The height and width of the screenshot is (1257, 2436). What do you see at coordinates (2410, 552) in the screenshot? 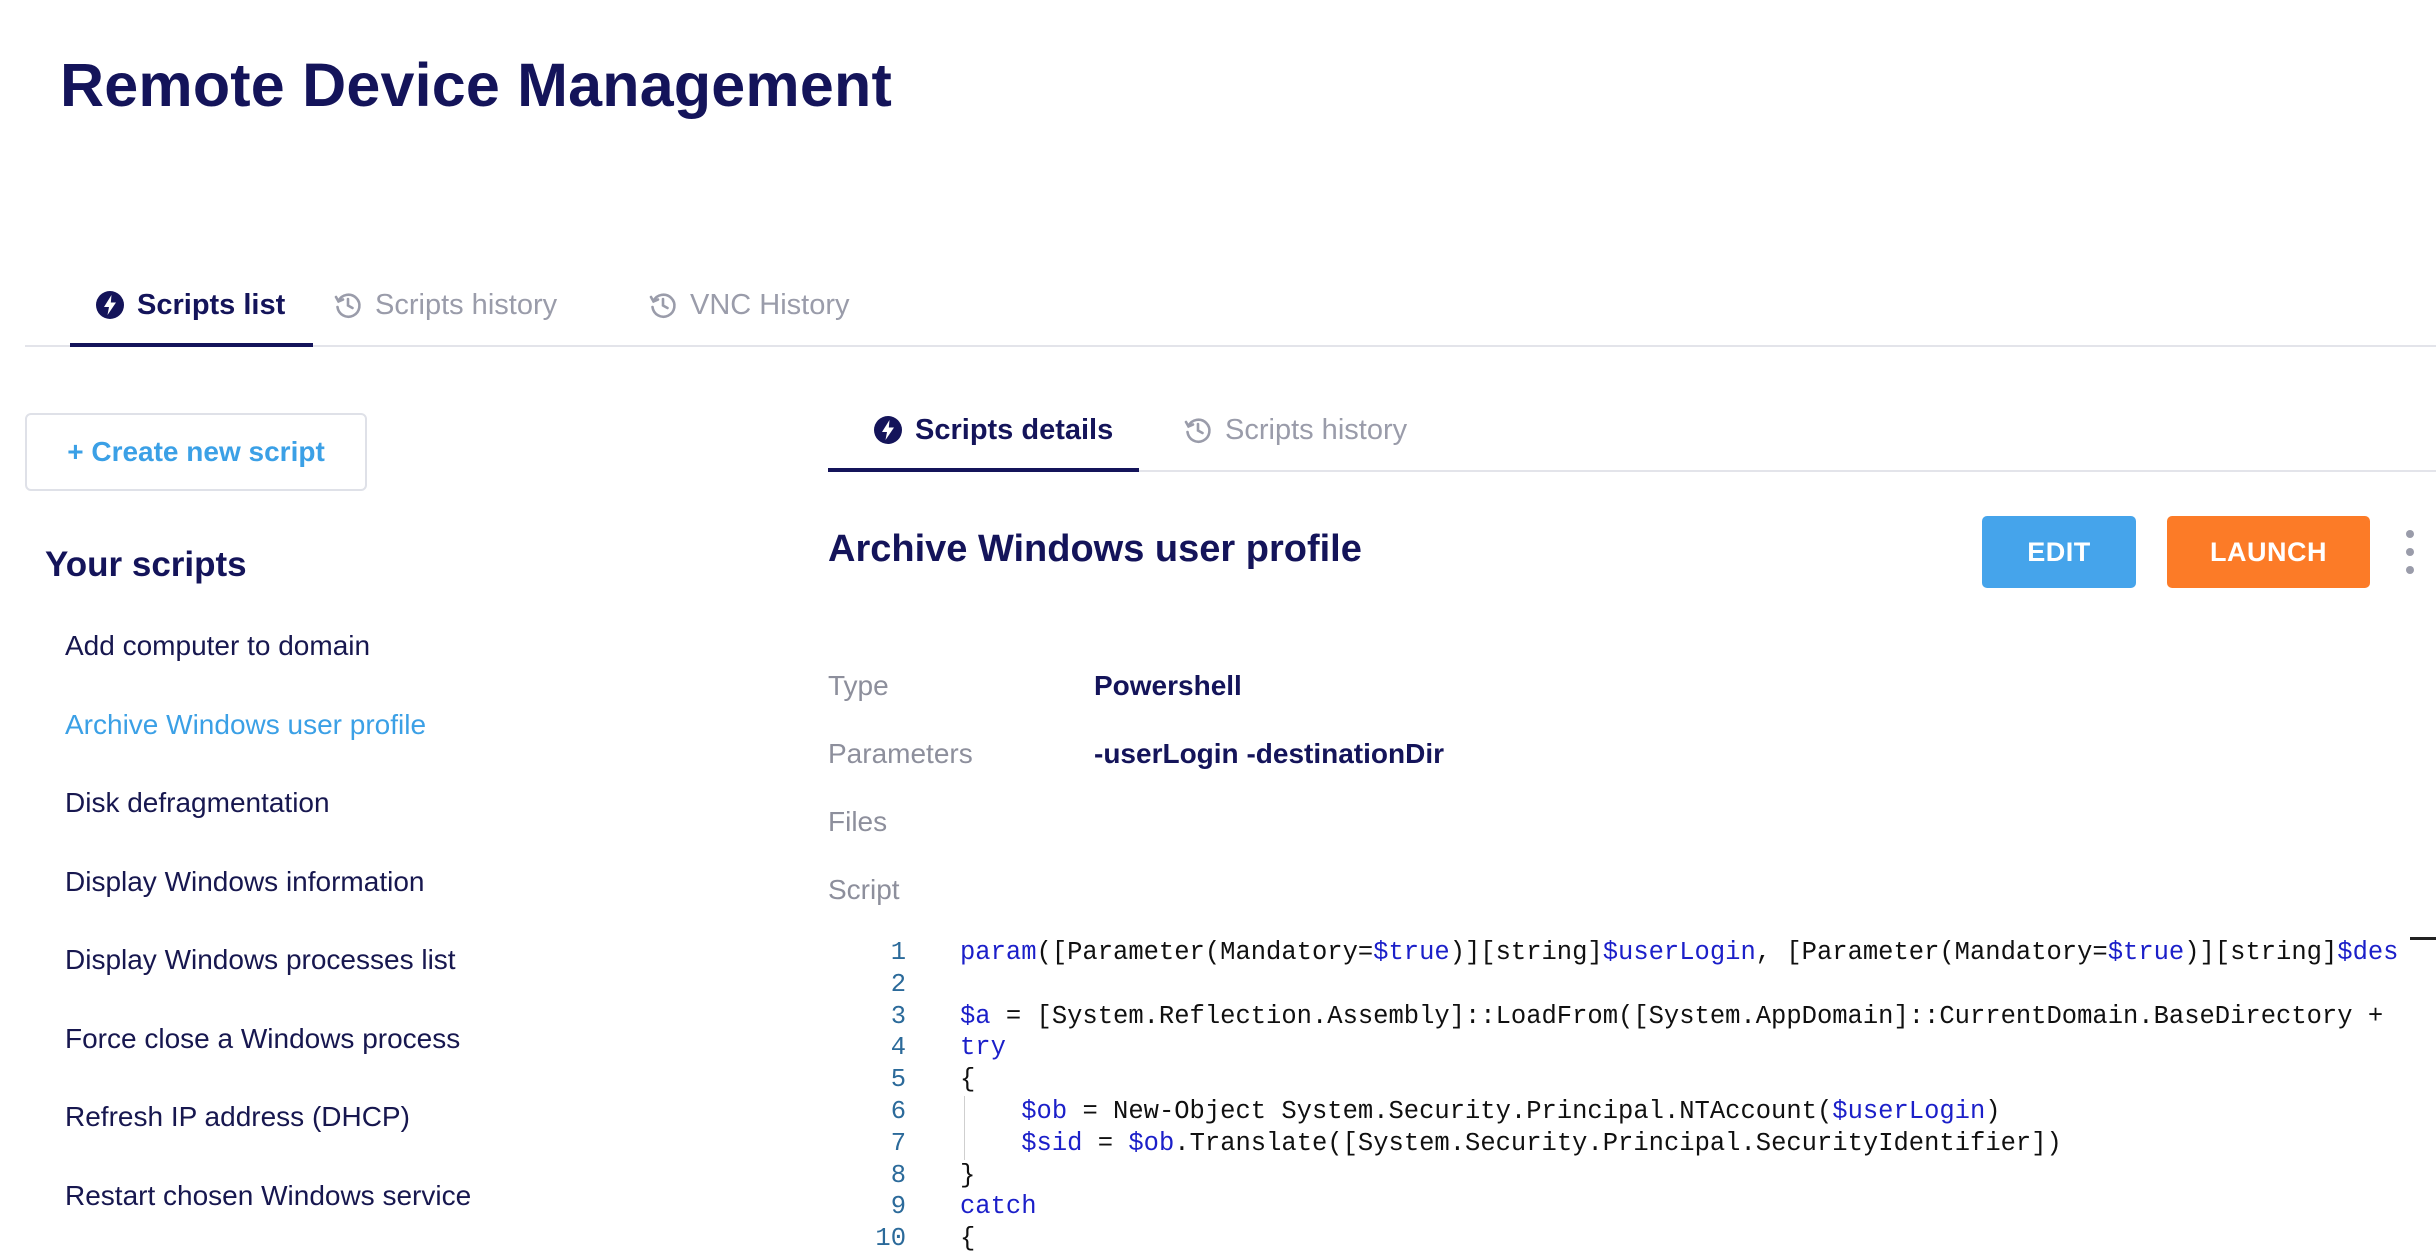
I see `more-options-icon` at bounding box center [2410, 552].